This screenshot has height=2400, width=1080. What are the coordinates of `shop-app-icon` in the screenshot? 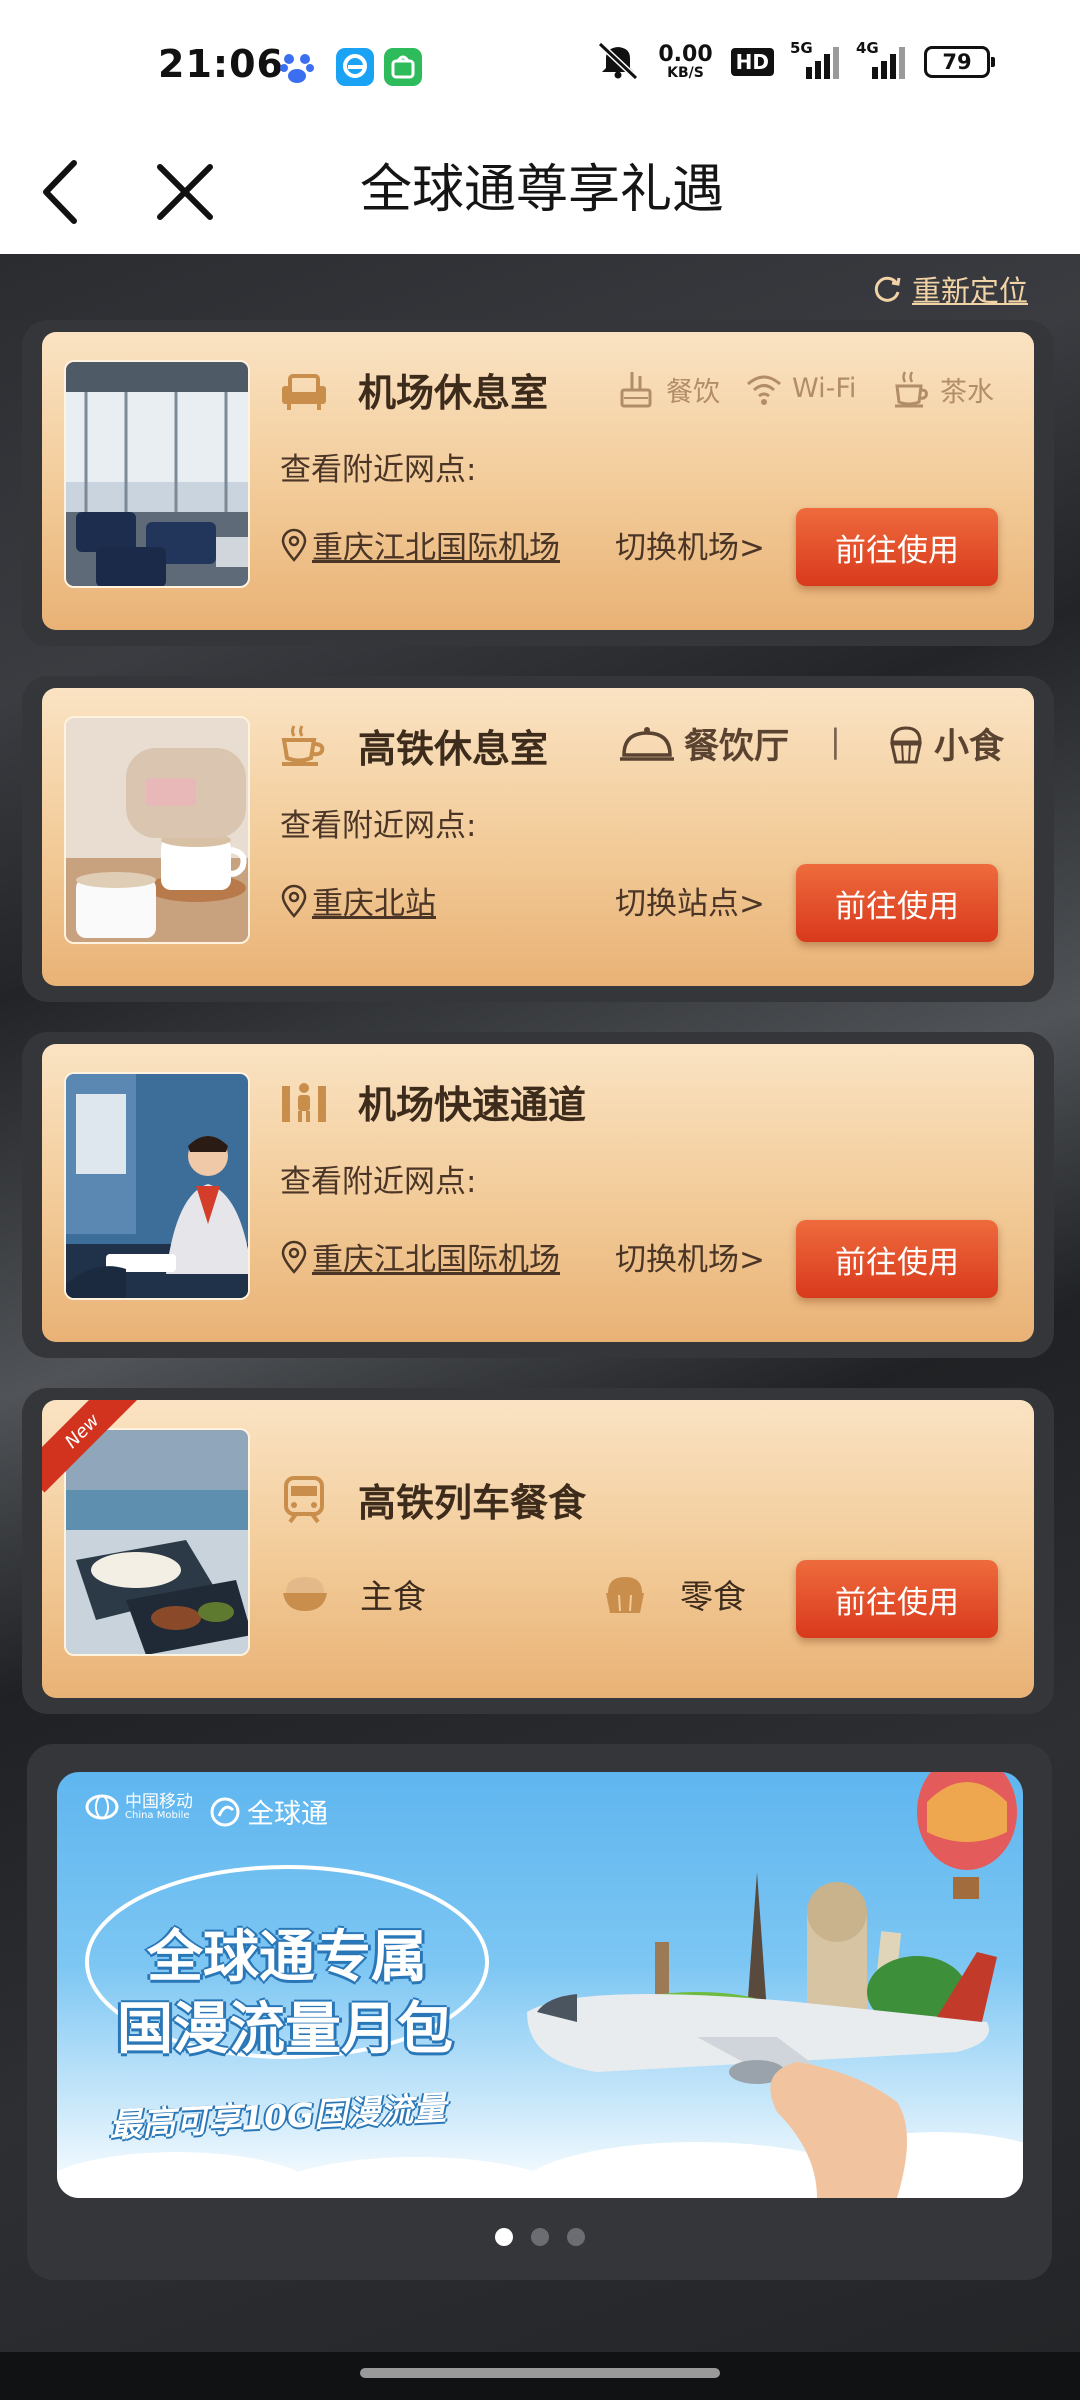 It's located at (403, 67).